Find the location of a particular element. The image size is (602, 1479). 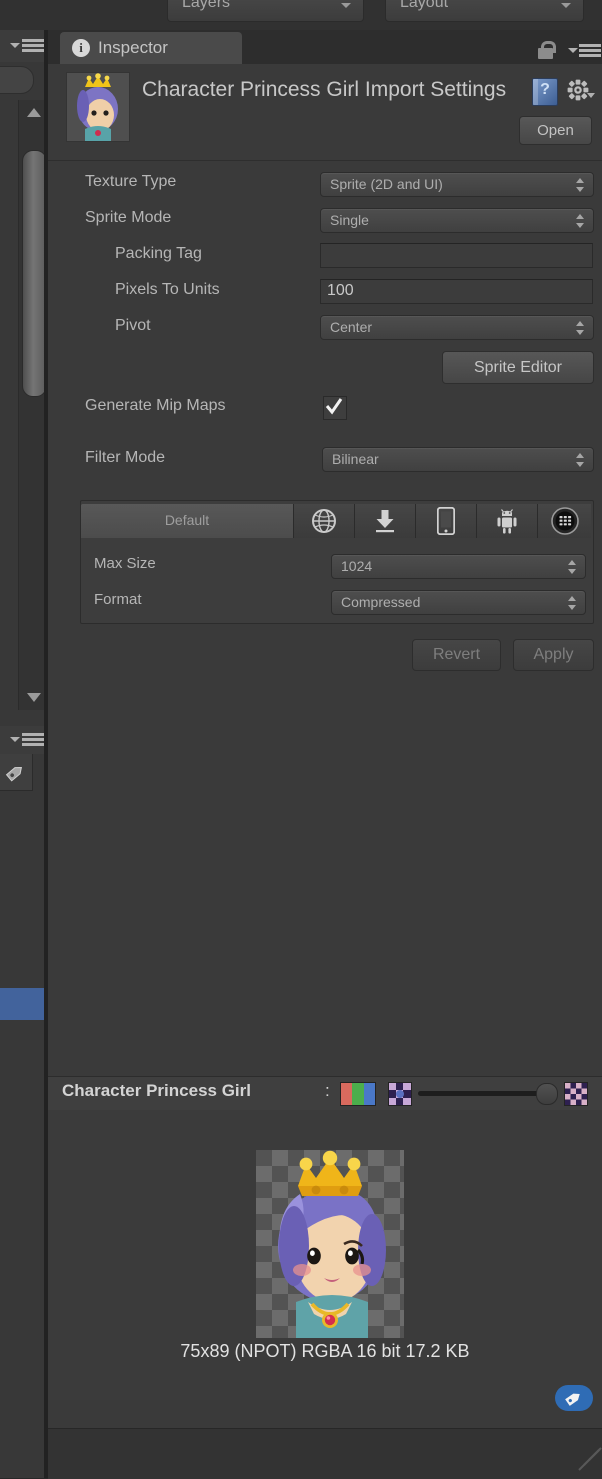

revert-button: Revert is located at coordinates (456, 655).